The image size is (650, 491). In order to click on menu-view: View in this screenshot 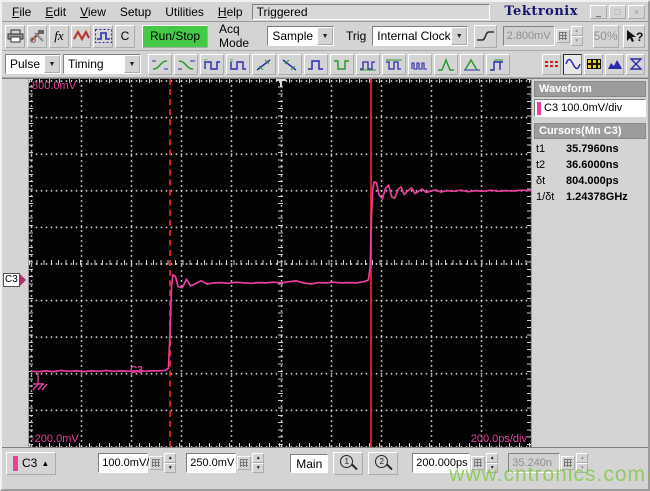, I will do `click(93, 12)`.